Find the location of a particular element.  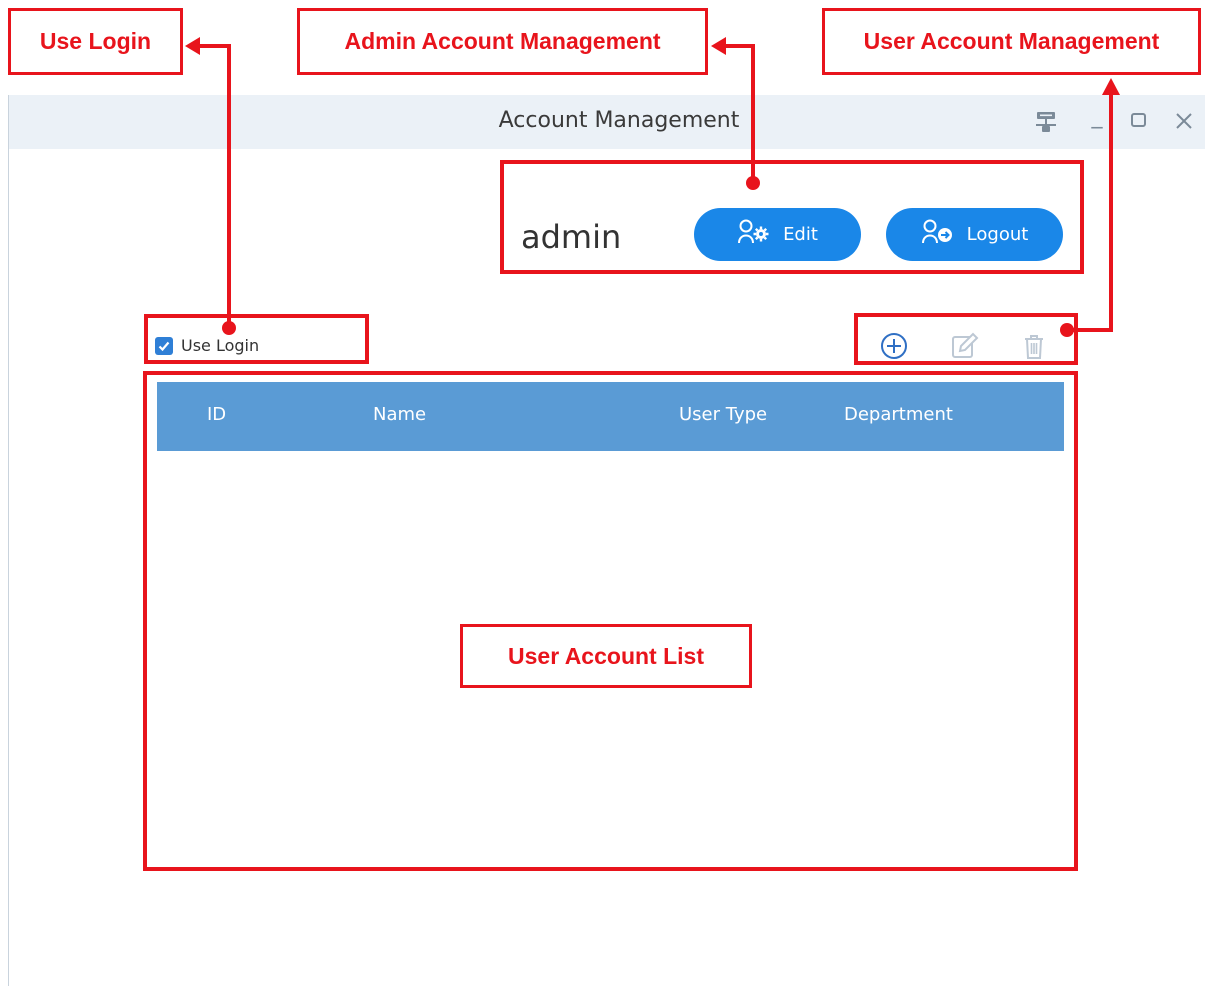

network-icon is located at coordinates (1046, 121).